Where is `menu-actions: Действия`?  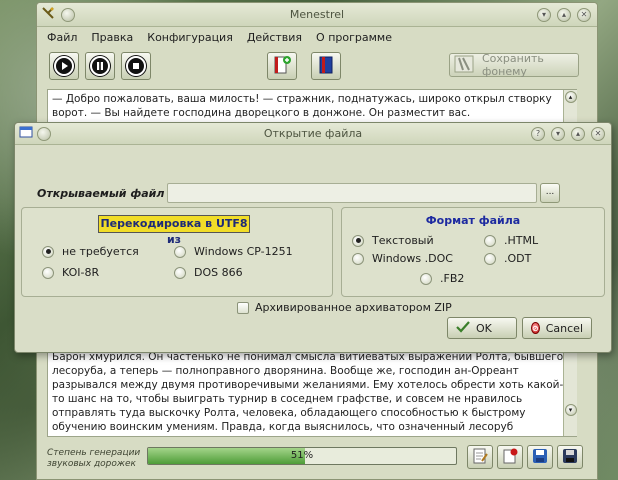 menu-actions: Действия is located at coordinates (274, 37).